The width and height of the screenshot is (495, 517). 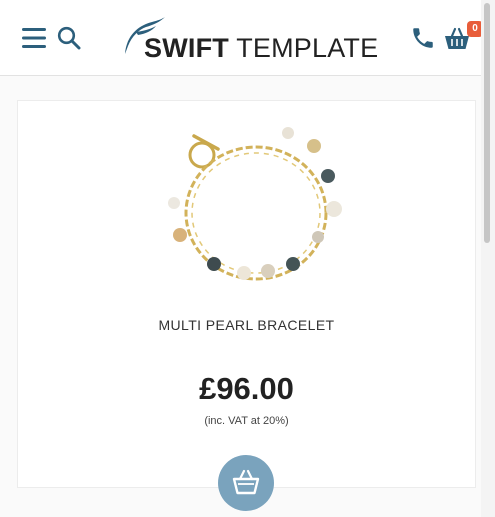 I want to click on product-name: MULTI PEARL BRACELET, so click(x=246, y=325).